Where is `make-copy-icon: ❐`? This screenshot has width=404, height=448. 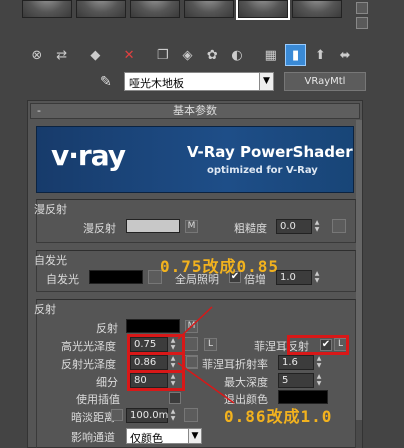 make-copy-icon: ❐ is located at coordinates (163, 55).